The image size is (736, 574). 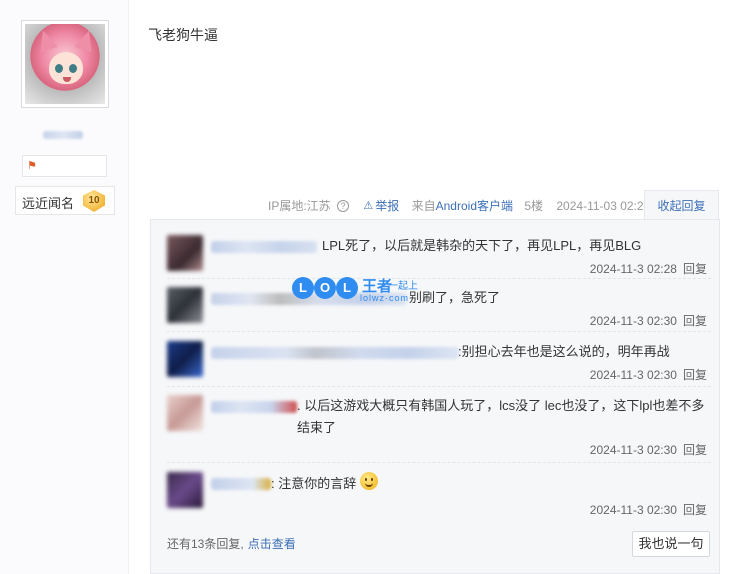 What do you see at coordinates (564, 351) in the screenshot?
I see `reply-text: :别担心去年也是这么说的，明年再战` at bounding box center [564, 351].